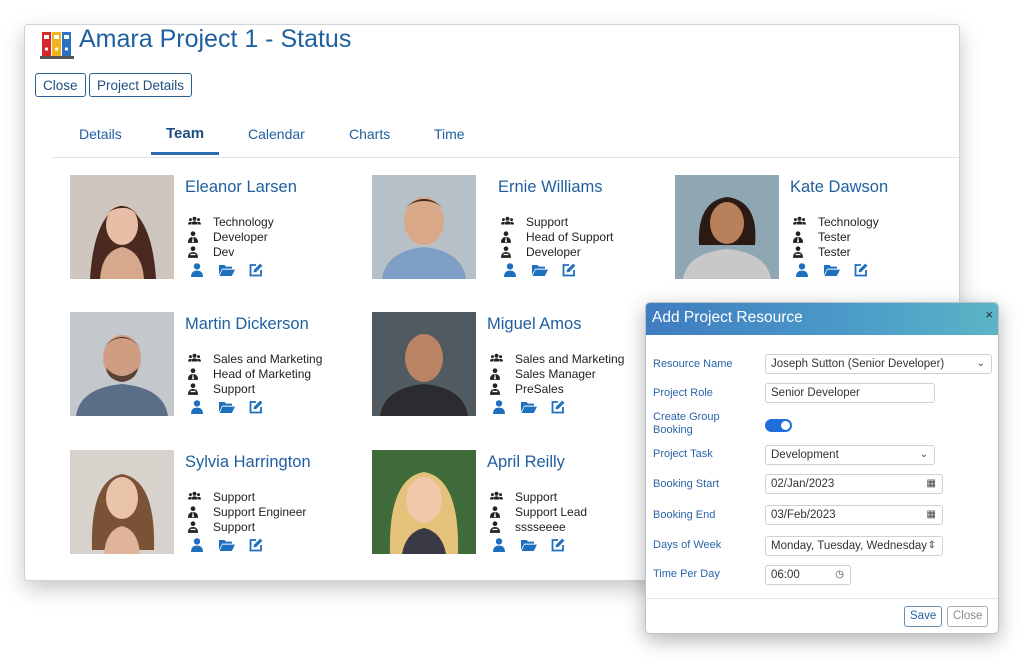  Describe the element at coordinates (260, 512) in the screenshot. I see `role-label: Support Engineer` at that location.